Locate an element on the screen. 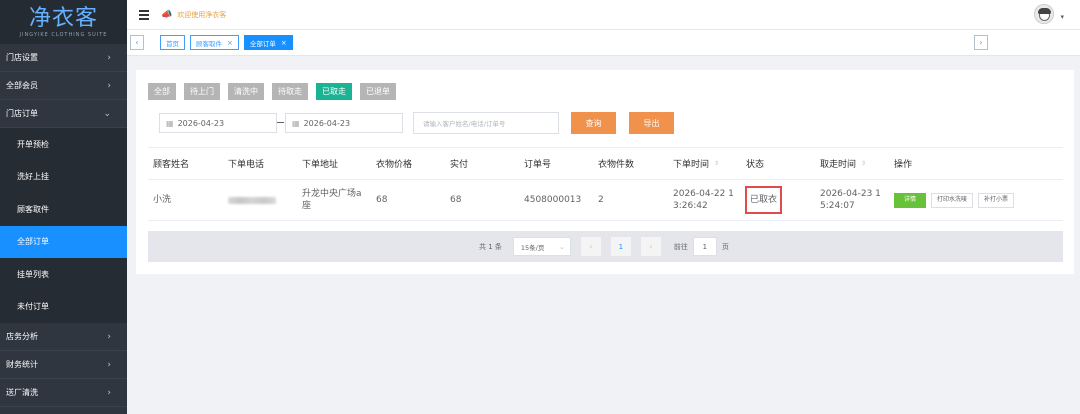  goto-label: 前往 is located at coordinates (680, 246).